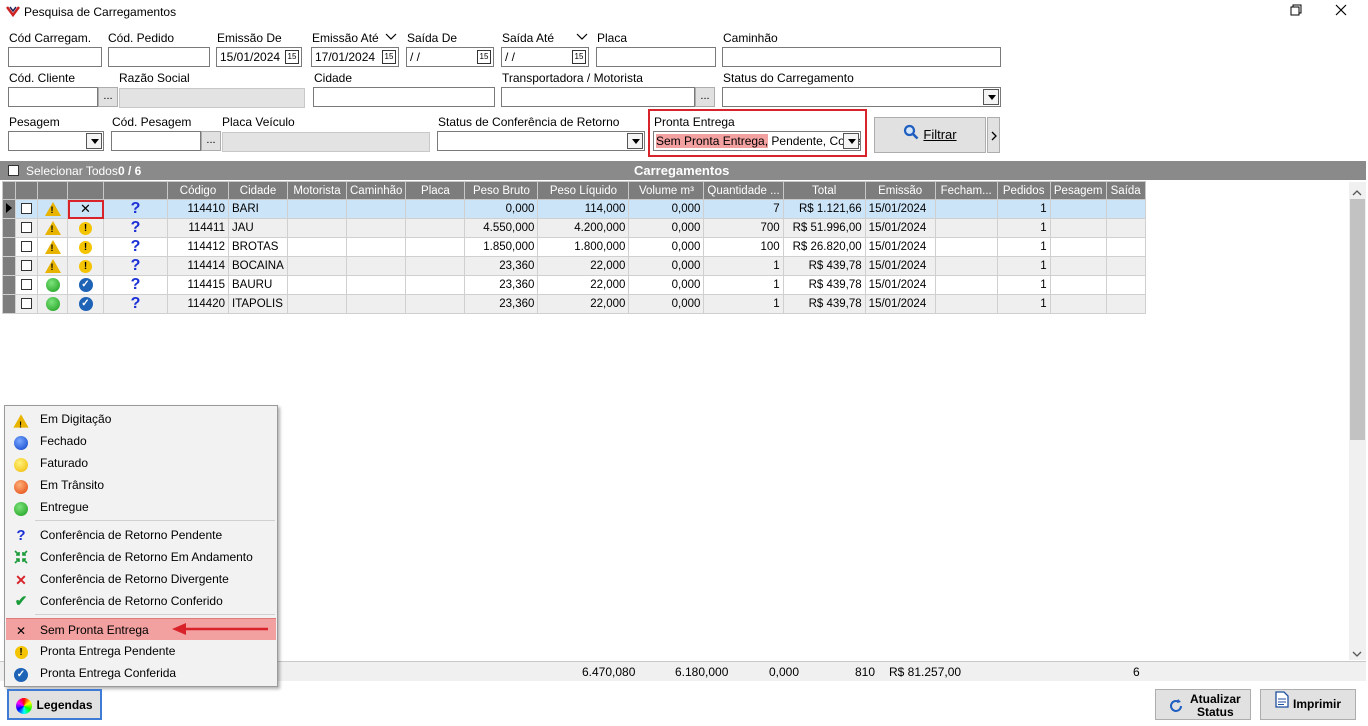  I want to click on grid-vertical-scrollbar, so click(1357, 421).